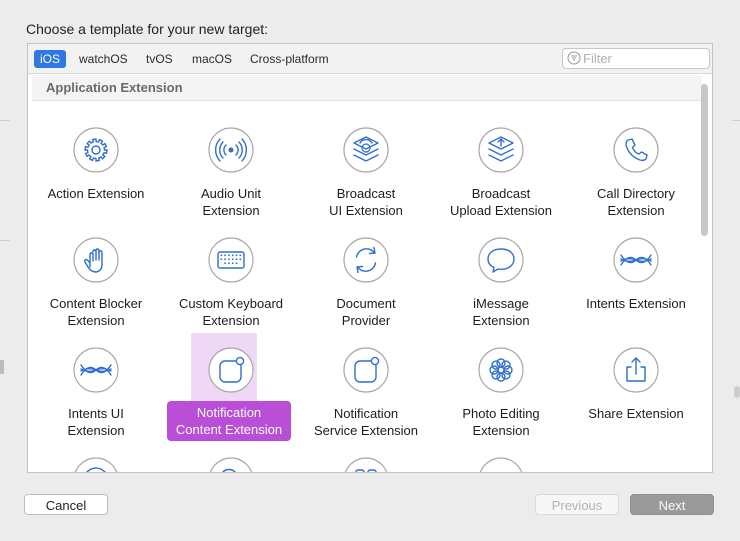 The image size is (740, 541). Describe the element at coordinates (366, 422) in the screenshot. I see `template-label: Notification Service Extension` at that location.